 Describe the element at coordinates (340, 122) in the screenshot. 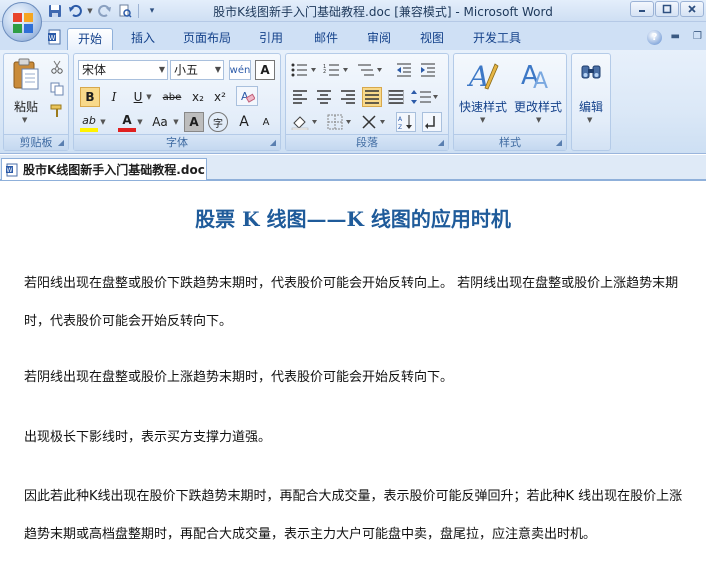

I see `borders-icon` at that location.